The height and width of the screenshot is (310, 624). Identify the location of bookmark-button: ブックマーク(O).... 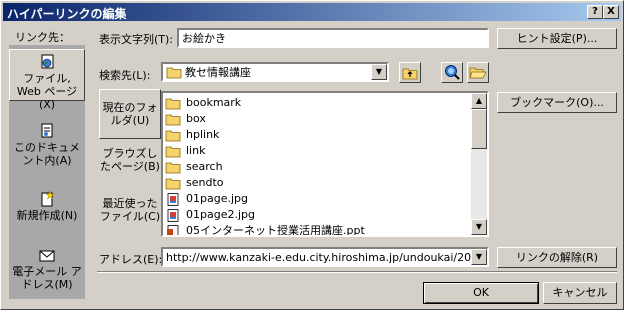
(557, 102).